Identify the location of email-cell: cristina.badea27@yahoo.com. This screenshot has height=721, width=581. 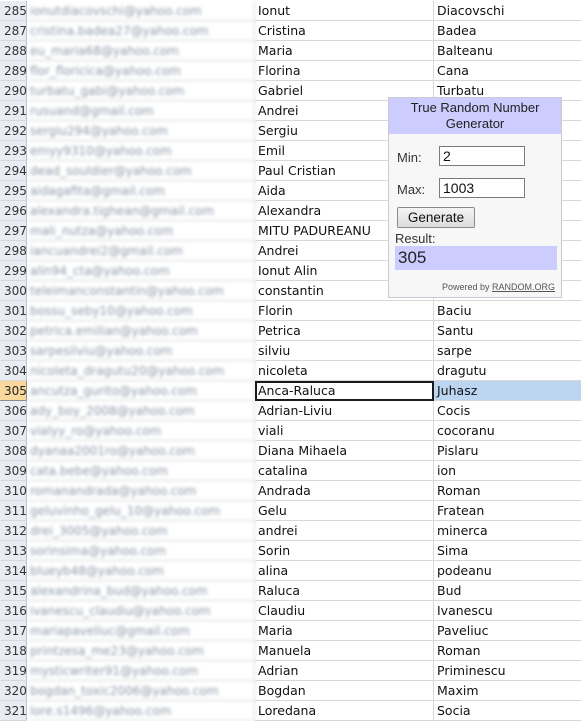
(141, 31).